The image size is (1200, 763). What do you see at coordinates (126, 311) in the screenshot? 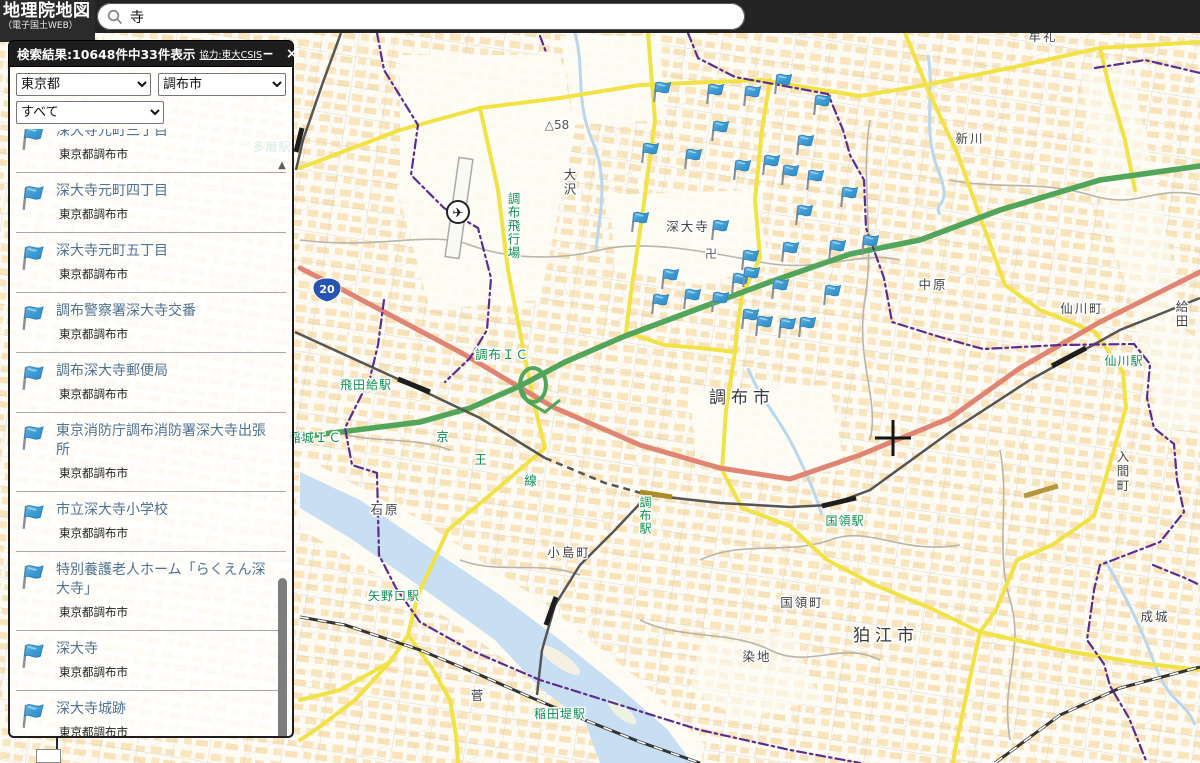
I see `result-name: 調布警察署深大寺交番` at bounding box center [126, 311].